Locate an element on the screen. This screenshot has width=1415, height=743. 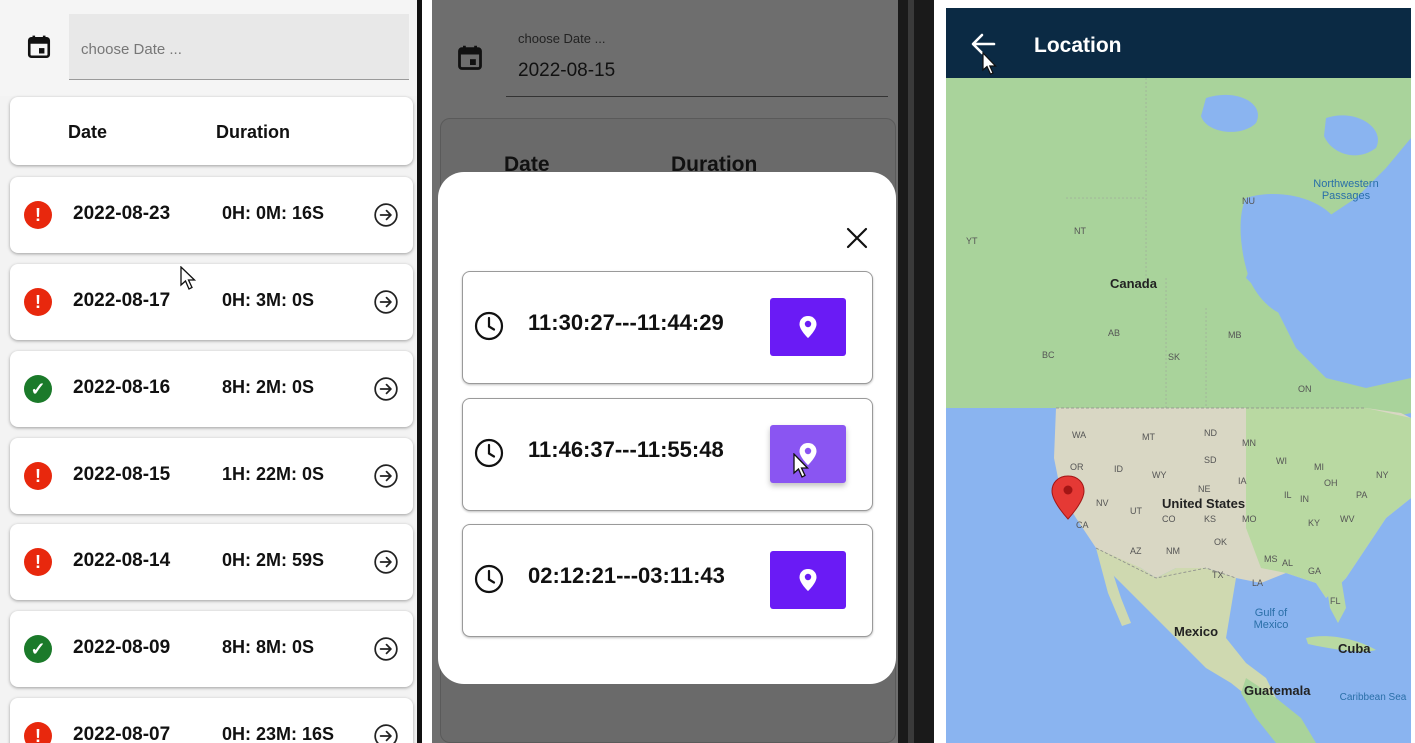
map-state-label: WY is located at coordinates (1159, 475).